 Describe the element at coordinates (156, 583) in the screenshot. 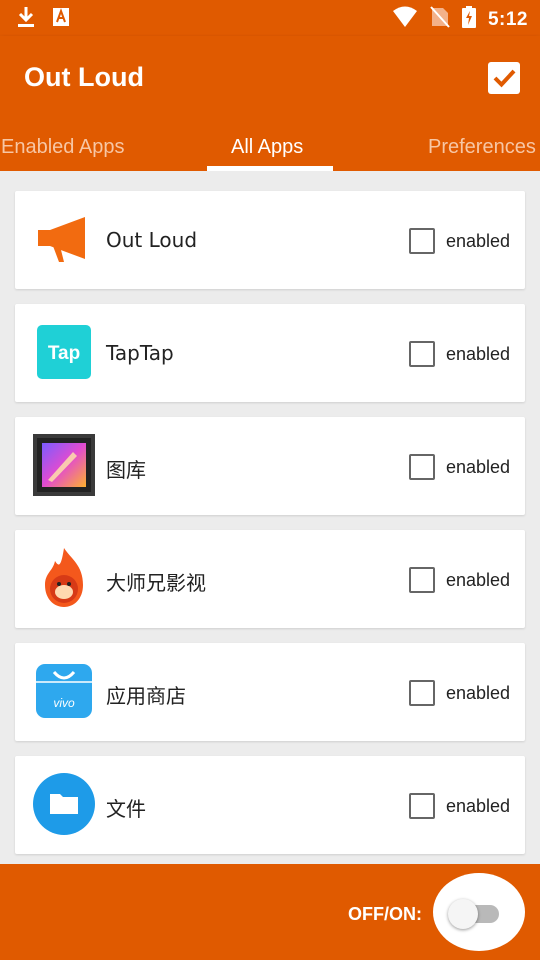

I see `app-name: 大师兄影视` at that location.